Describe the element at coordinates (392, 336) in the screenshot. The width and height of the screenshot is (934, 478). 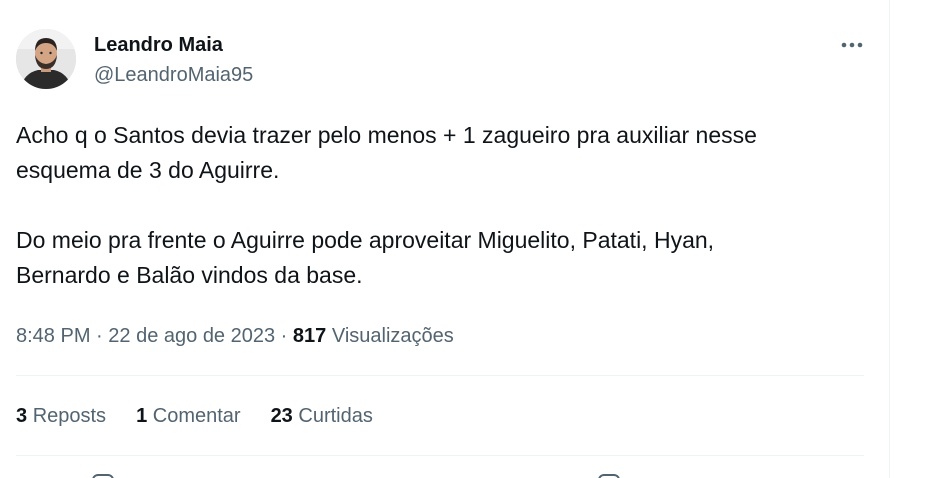
I see `views-label: Visualizações` at that location.